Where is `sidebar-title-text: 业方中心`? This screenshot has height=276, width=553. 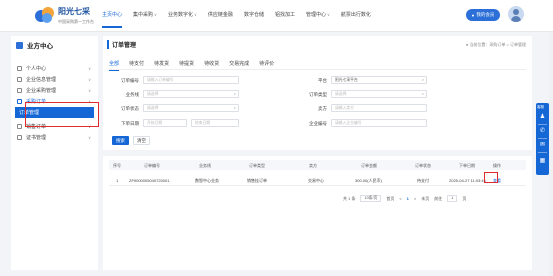
sidebar-title-text: 业方中心 is located at coordinates (40, 46).